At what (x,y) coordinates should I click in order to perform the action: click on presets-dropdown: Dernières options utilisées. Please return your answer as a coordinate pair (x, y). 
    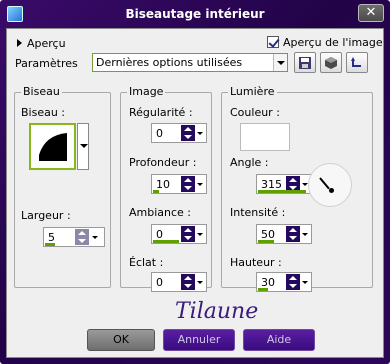
    Looking at the image, I should click on (190, 62).